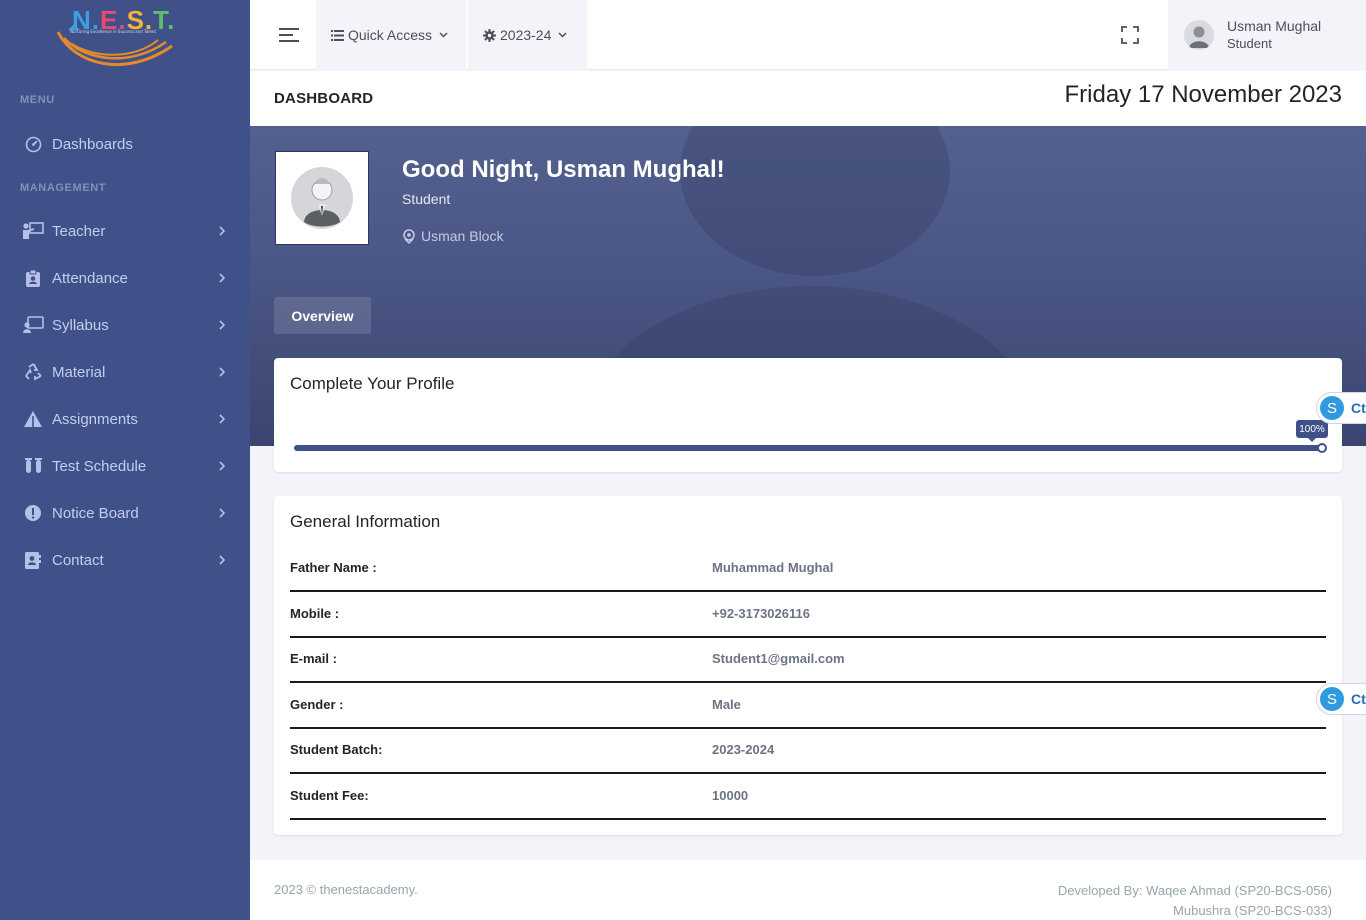  What do you see at coordinates (811, 436) in the screenshot?
I see `profile-progress-bar: 100%` at bounding box center [811, 436].